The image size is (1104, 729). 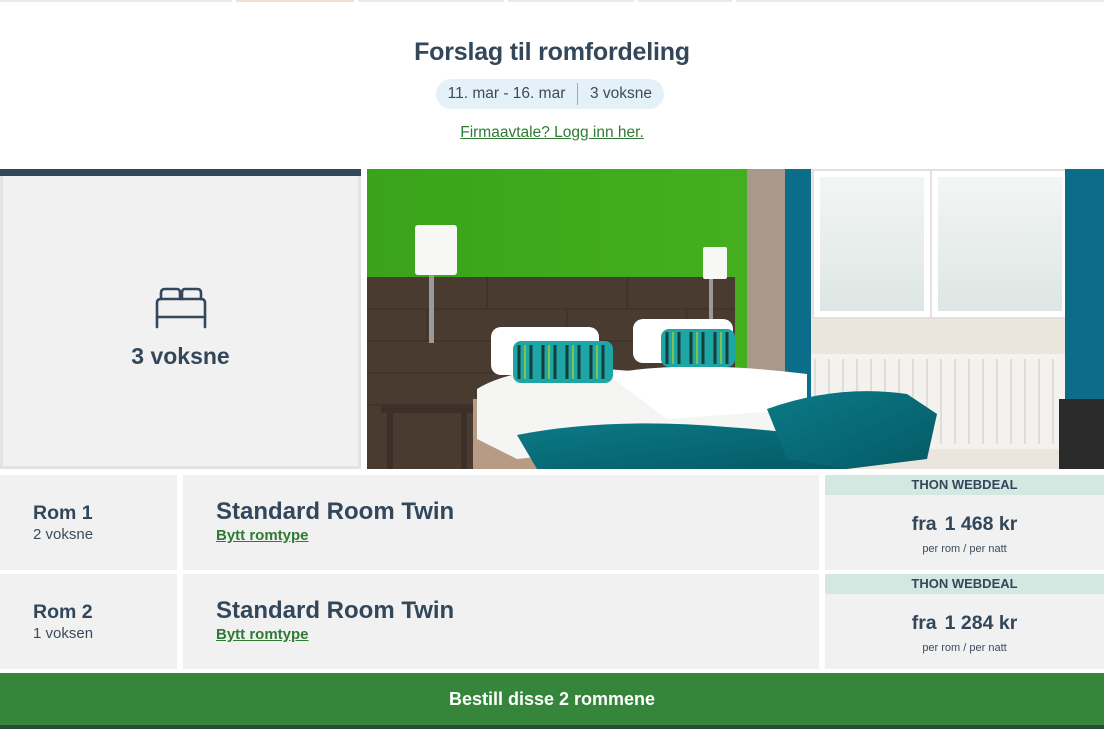 What do you see at coordinates (180, 356) in the screenshot?
I see `guest-summary-label: 3 voksne` at bounding box center [180, 356].